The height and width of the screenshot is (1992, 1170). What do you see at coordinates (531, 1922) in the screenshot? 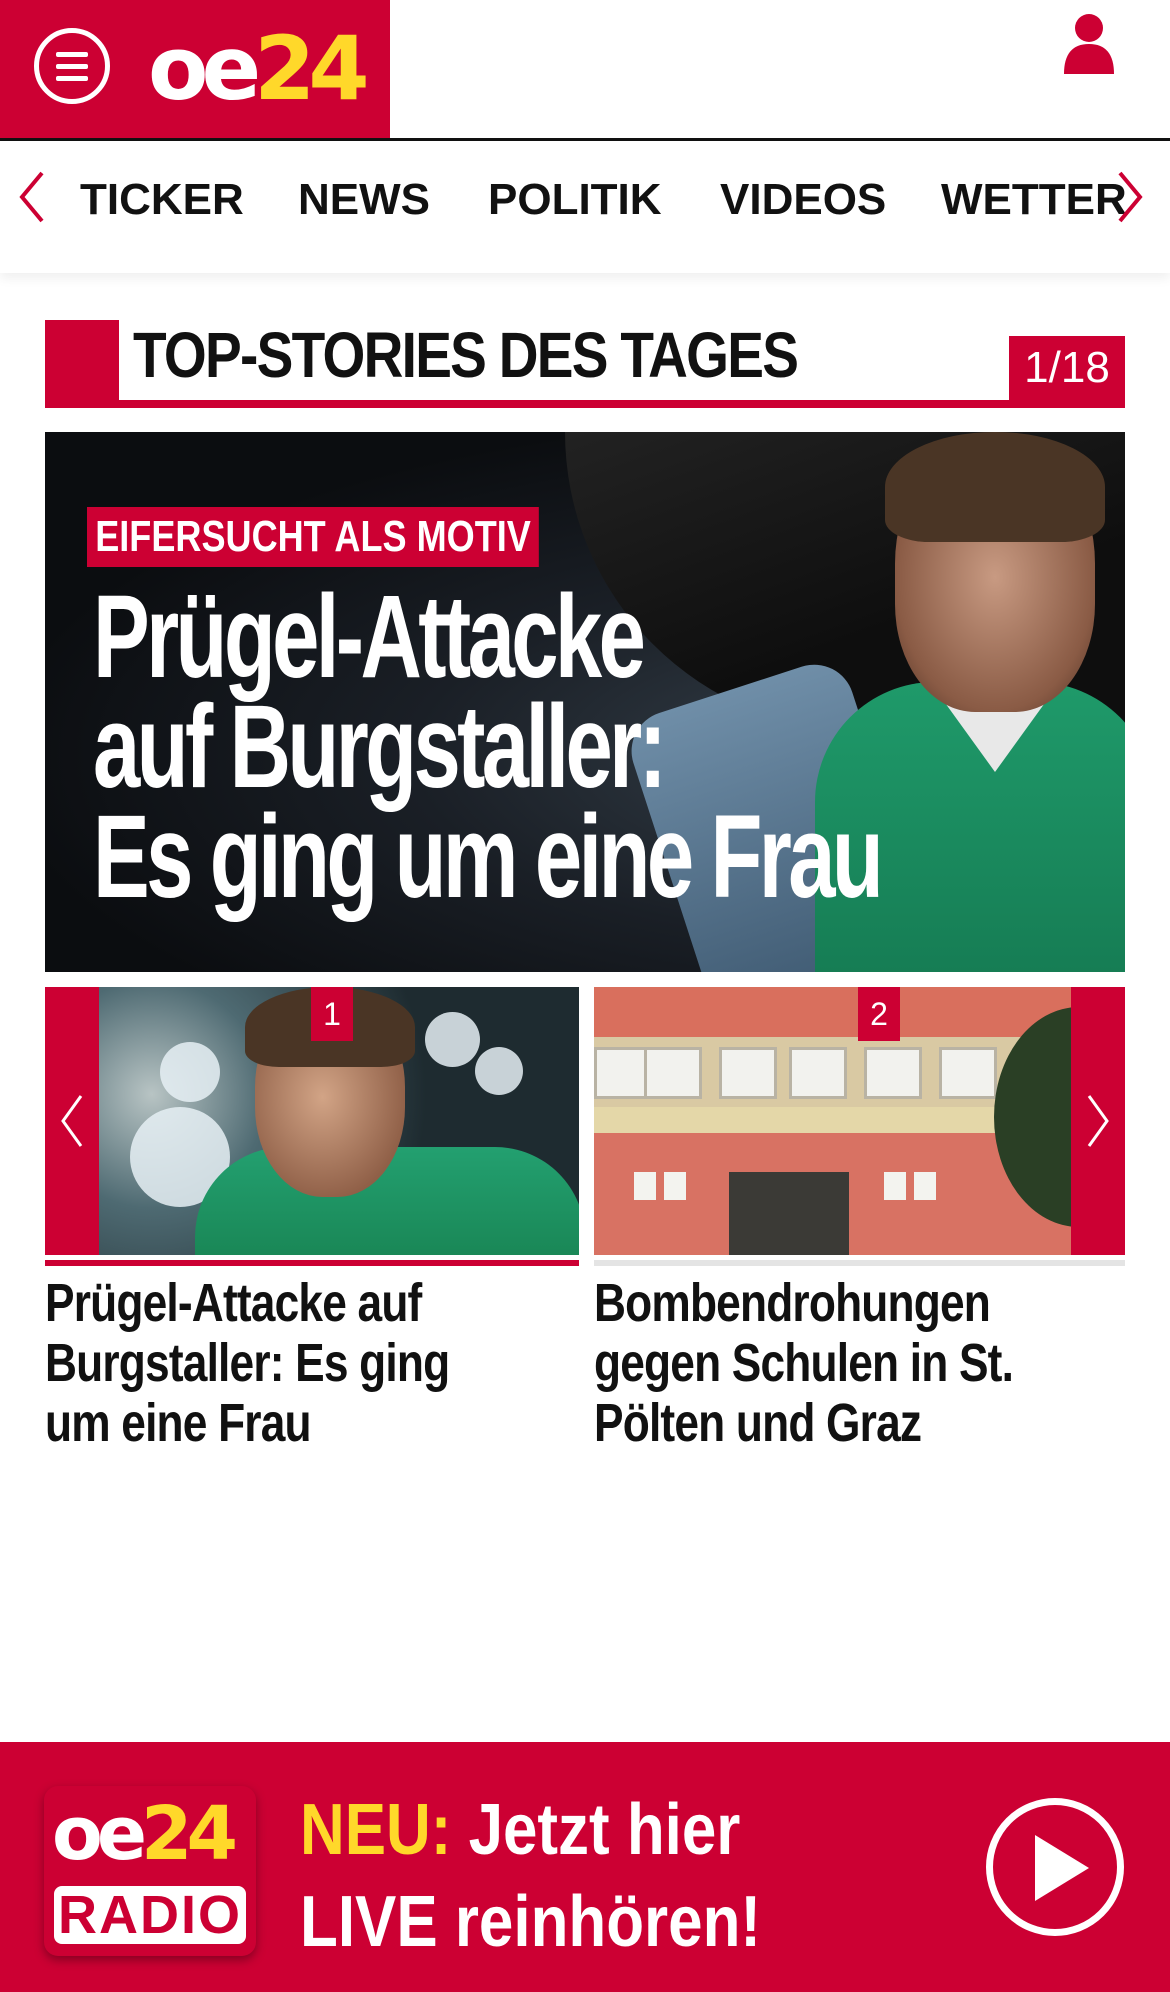
I see `radio-promo-line-2: LIVE reinhören!` at bounding box center [531, 1922].